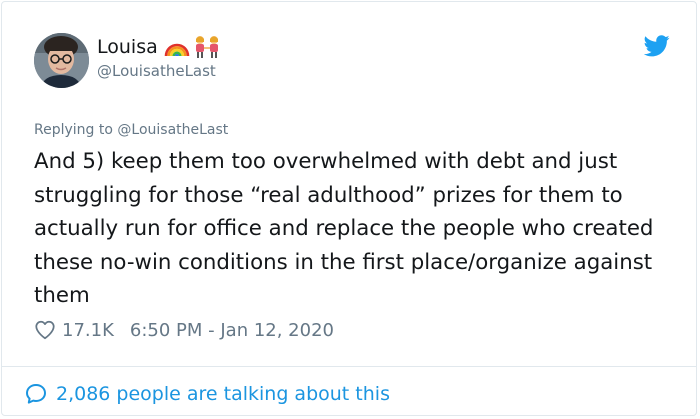  What do you see at coordinates (223, 394) in the screenshot?
I see `talking-about-label: 2,086 people are talking about this` at bounding box center [223, 394].